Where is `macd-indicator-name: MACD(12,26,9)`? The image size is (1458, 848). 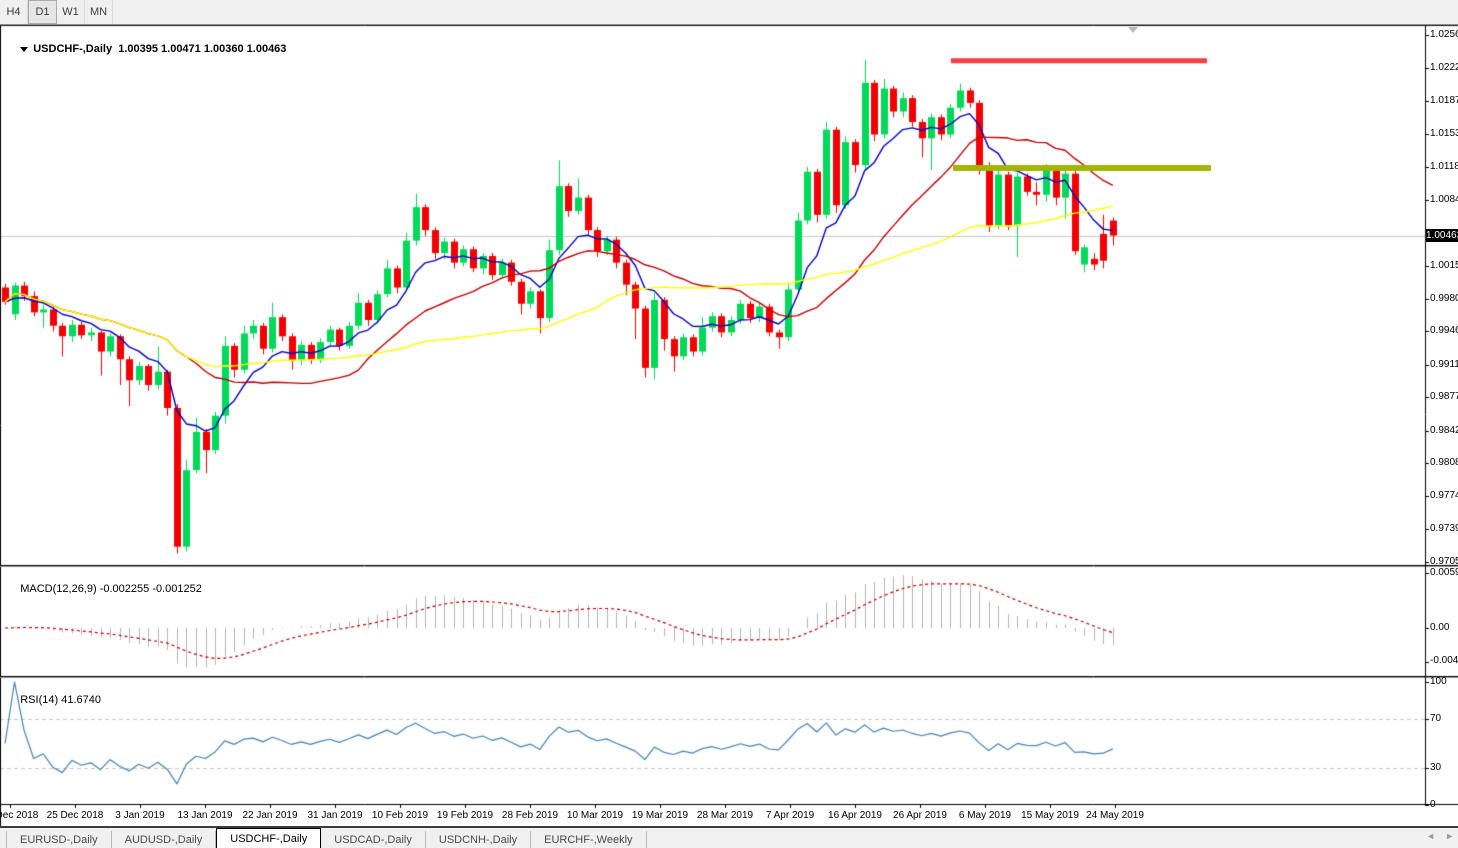
macd-indicator-name: MACD(12,26,9) is located at coordinates (58, 589).